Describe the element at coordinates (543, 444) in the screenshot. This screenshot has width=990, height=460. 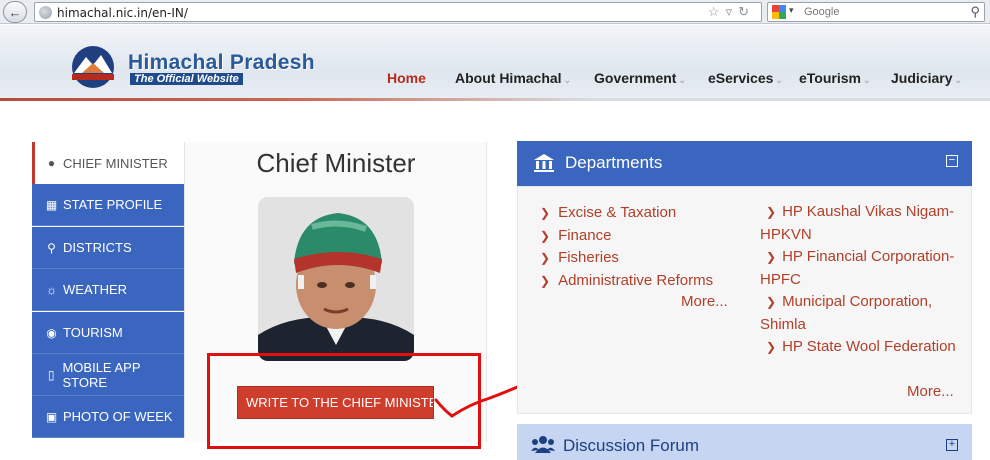
I see `users-icon` at that location.